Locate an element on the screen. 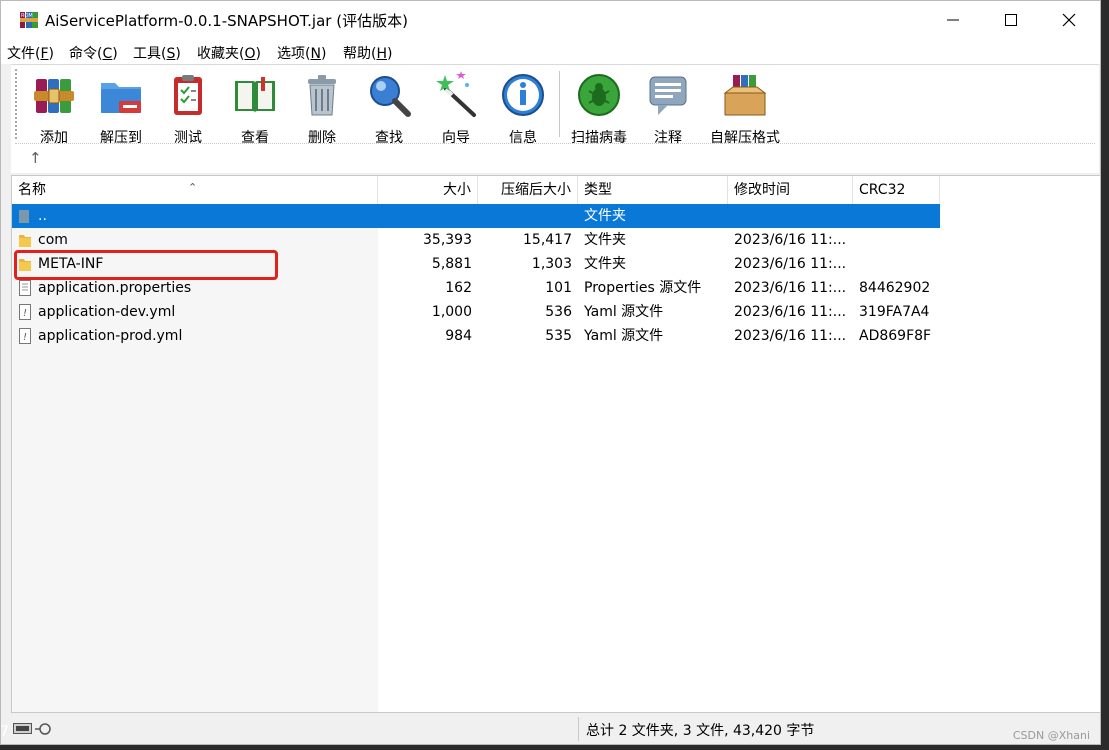 This screenshot has height=750, width=1109. test-button: 测试 is located at coordinates (188, 109).